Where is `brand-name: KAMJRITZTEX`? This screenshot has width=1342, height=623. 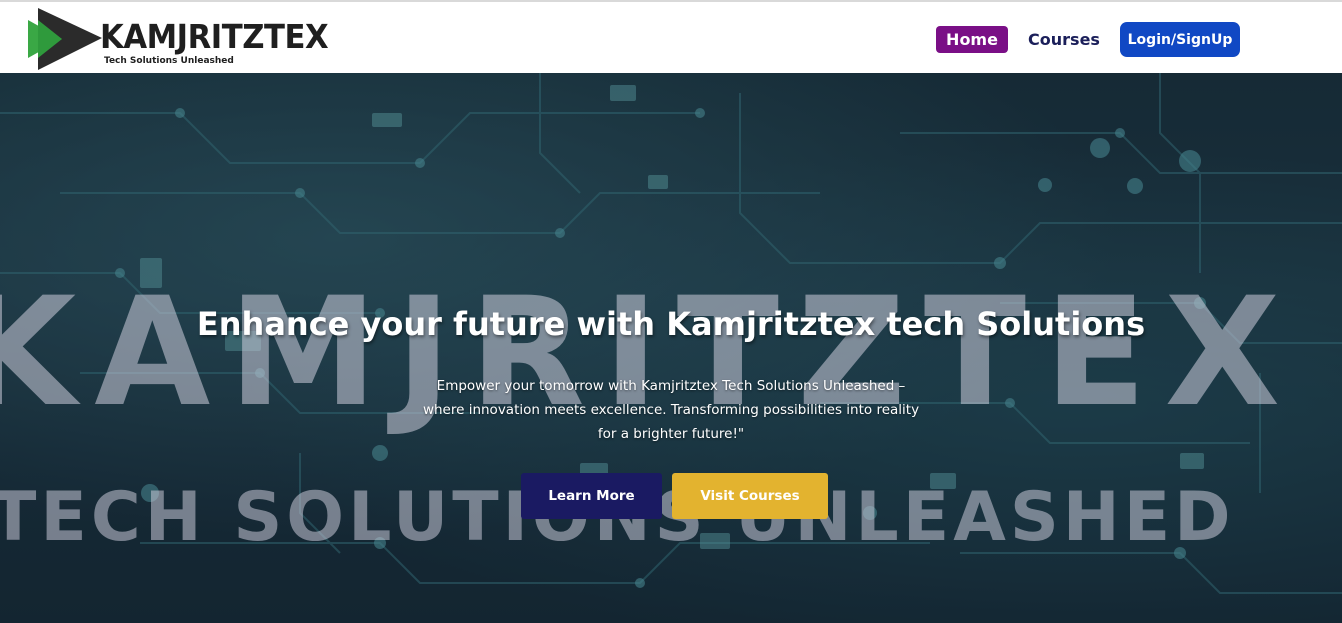
brand-name: KAMJRITZTEX is located at coordinates (214, 36).